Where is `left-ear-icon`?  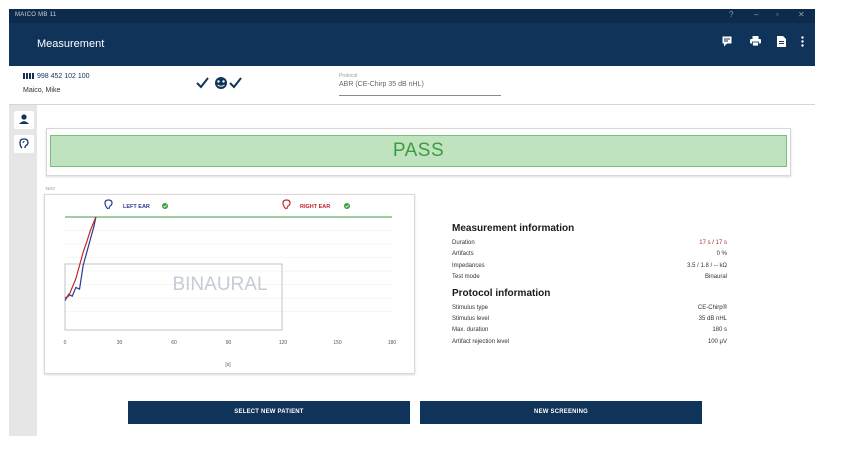
left-ear-icon is located at coordinates (108, 204).